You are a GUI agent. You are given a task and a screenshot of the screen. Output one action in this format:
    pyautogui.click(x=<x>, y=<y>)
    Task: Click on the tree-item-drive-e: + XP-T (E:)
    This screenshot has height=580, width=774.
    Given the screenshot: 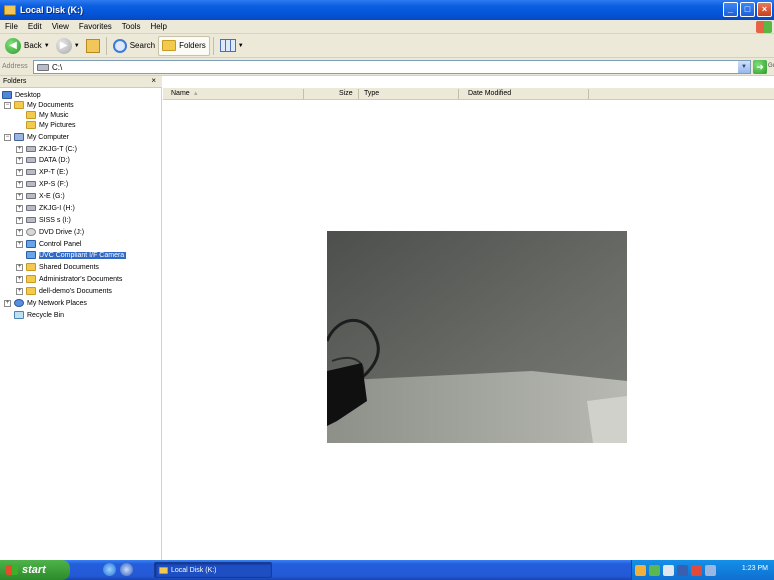 What is the action you would take?
    pyautogui.click(x=42, y=172)
    